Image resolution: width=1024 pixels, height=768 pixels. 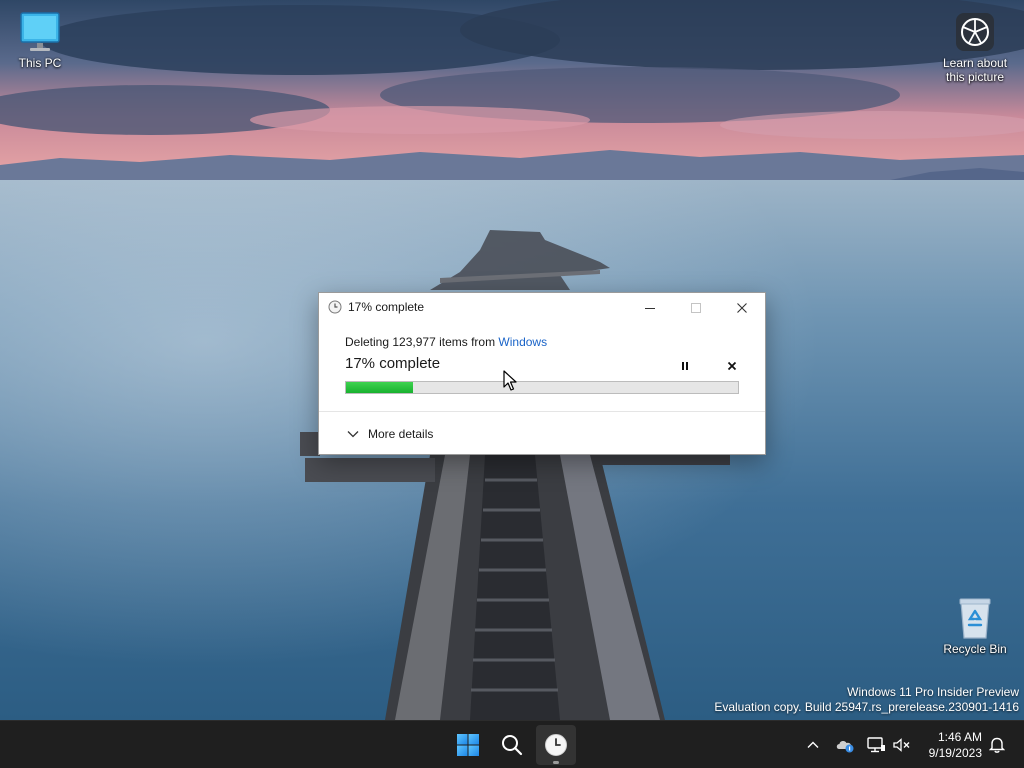 I want to click on start-button, so click(x=468, y=745).